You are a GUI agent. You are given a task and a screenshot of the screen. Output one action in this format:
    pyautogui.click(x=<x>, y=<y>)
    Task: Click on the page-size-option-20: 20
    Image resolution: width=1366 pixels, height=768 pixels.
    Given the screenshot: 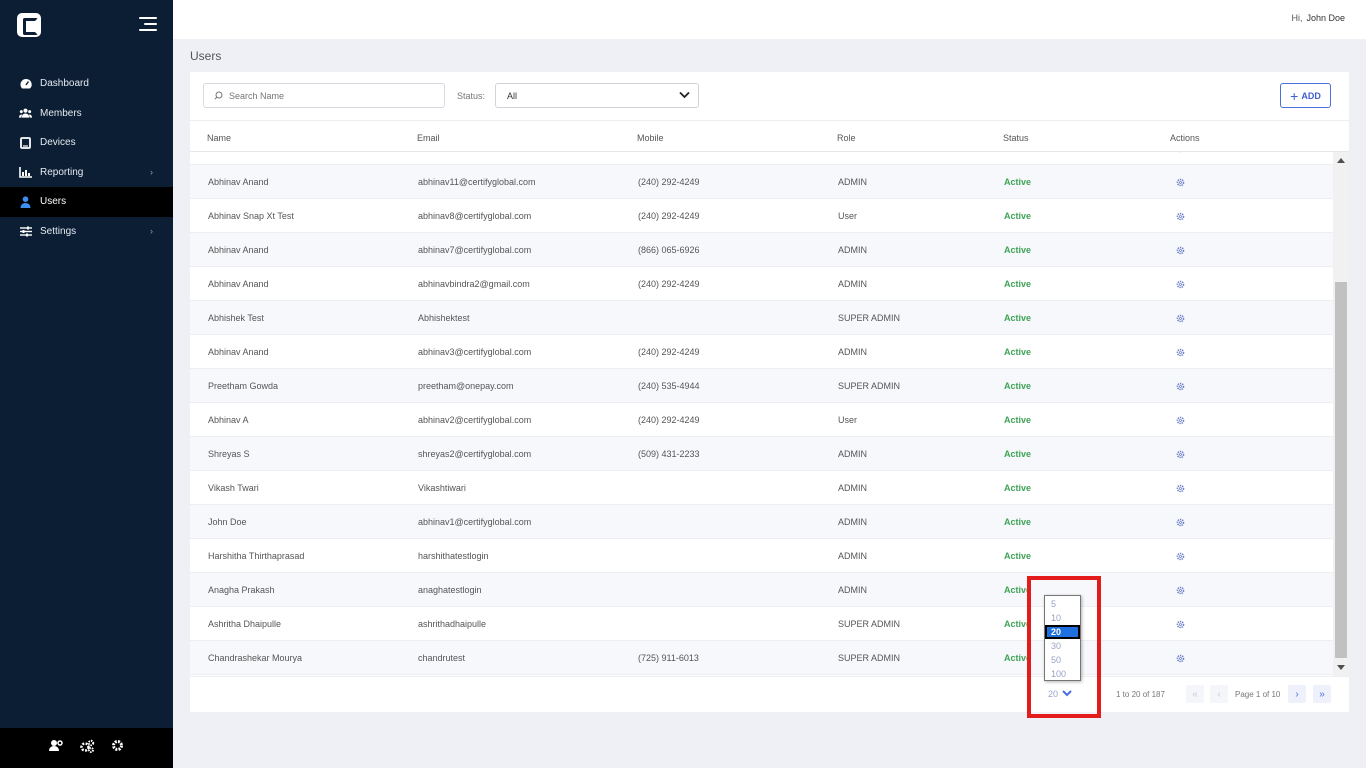 What is the action you would take?
    pyautogui.click(x=1062, y=632)
    